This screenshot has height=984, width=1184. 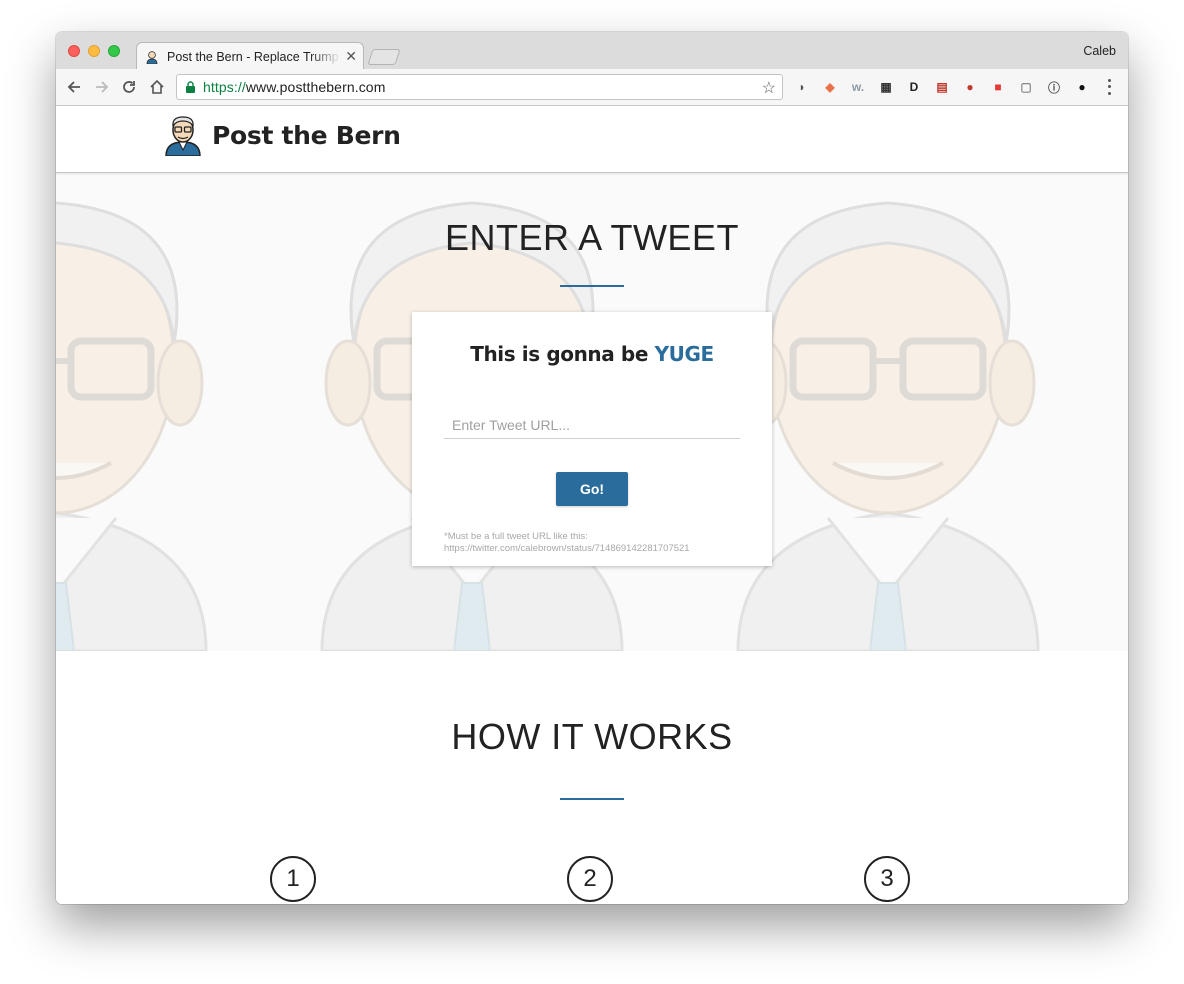 I want to click on card-title-prefix: This is gonna be, so click(x=562, y=354).